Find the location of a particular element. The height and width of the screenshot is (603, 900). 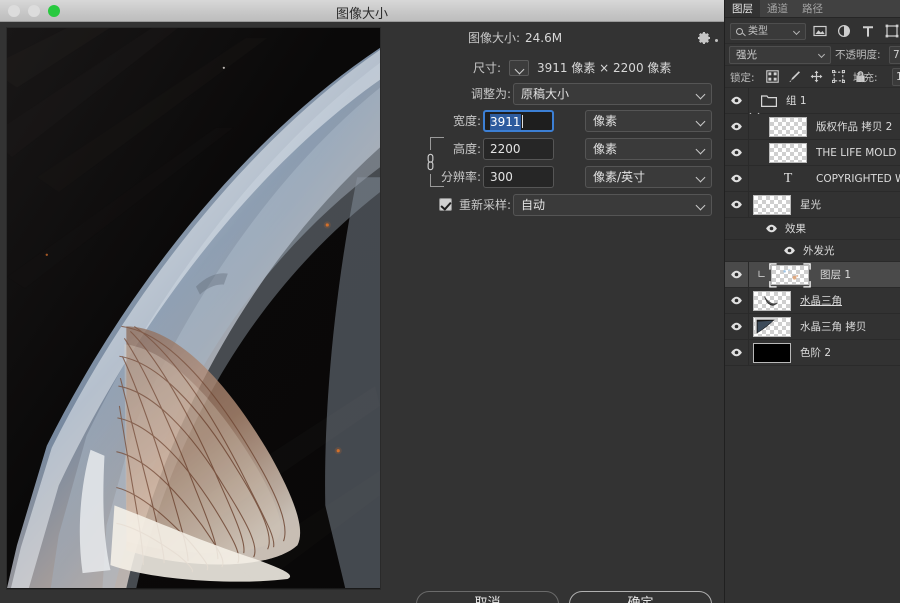

layer-name: 效果 is located at coordinates (795, 229).